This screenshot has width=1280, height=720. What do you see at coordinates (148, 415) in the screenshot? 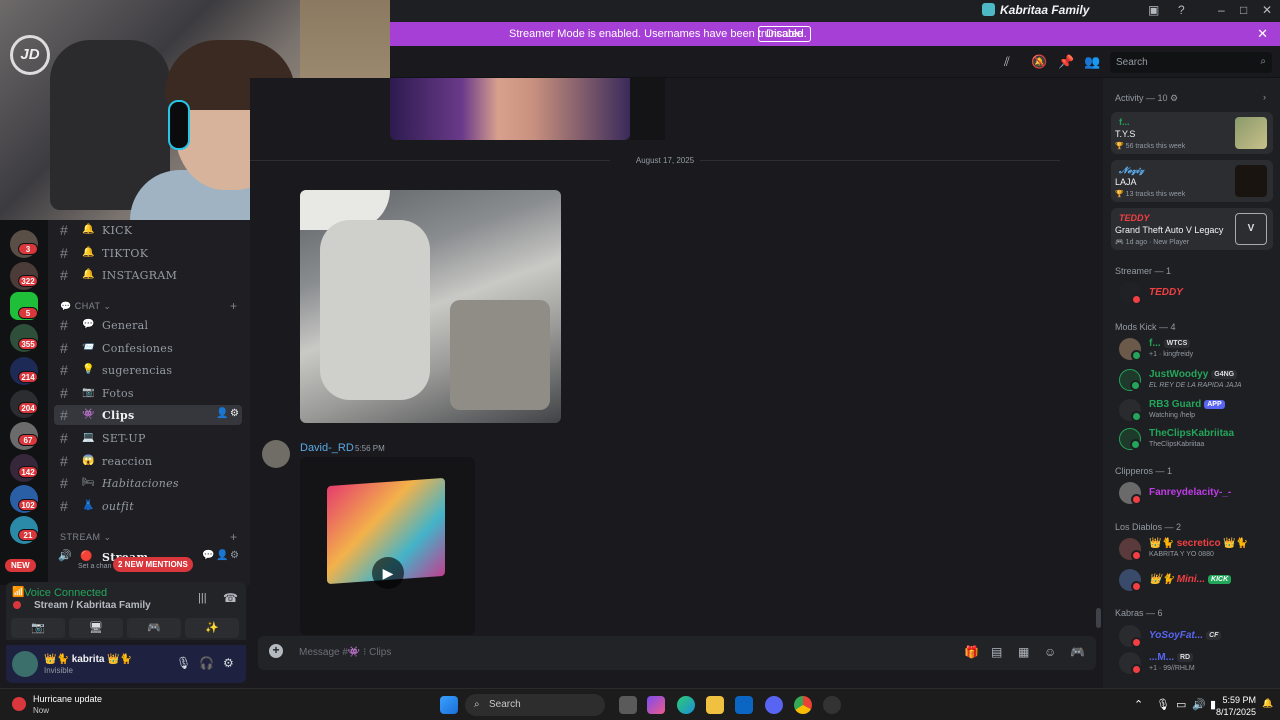
I see `channel-clips: # 👾 Clips 👤 ⚙` at bounding box center [148, 415].